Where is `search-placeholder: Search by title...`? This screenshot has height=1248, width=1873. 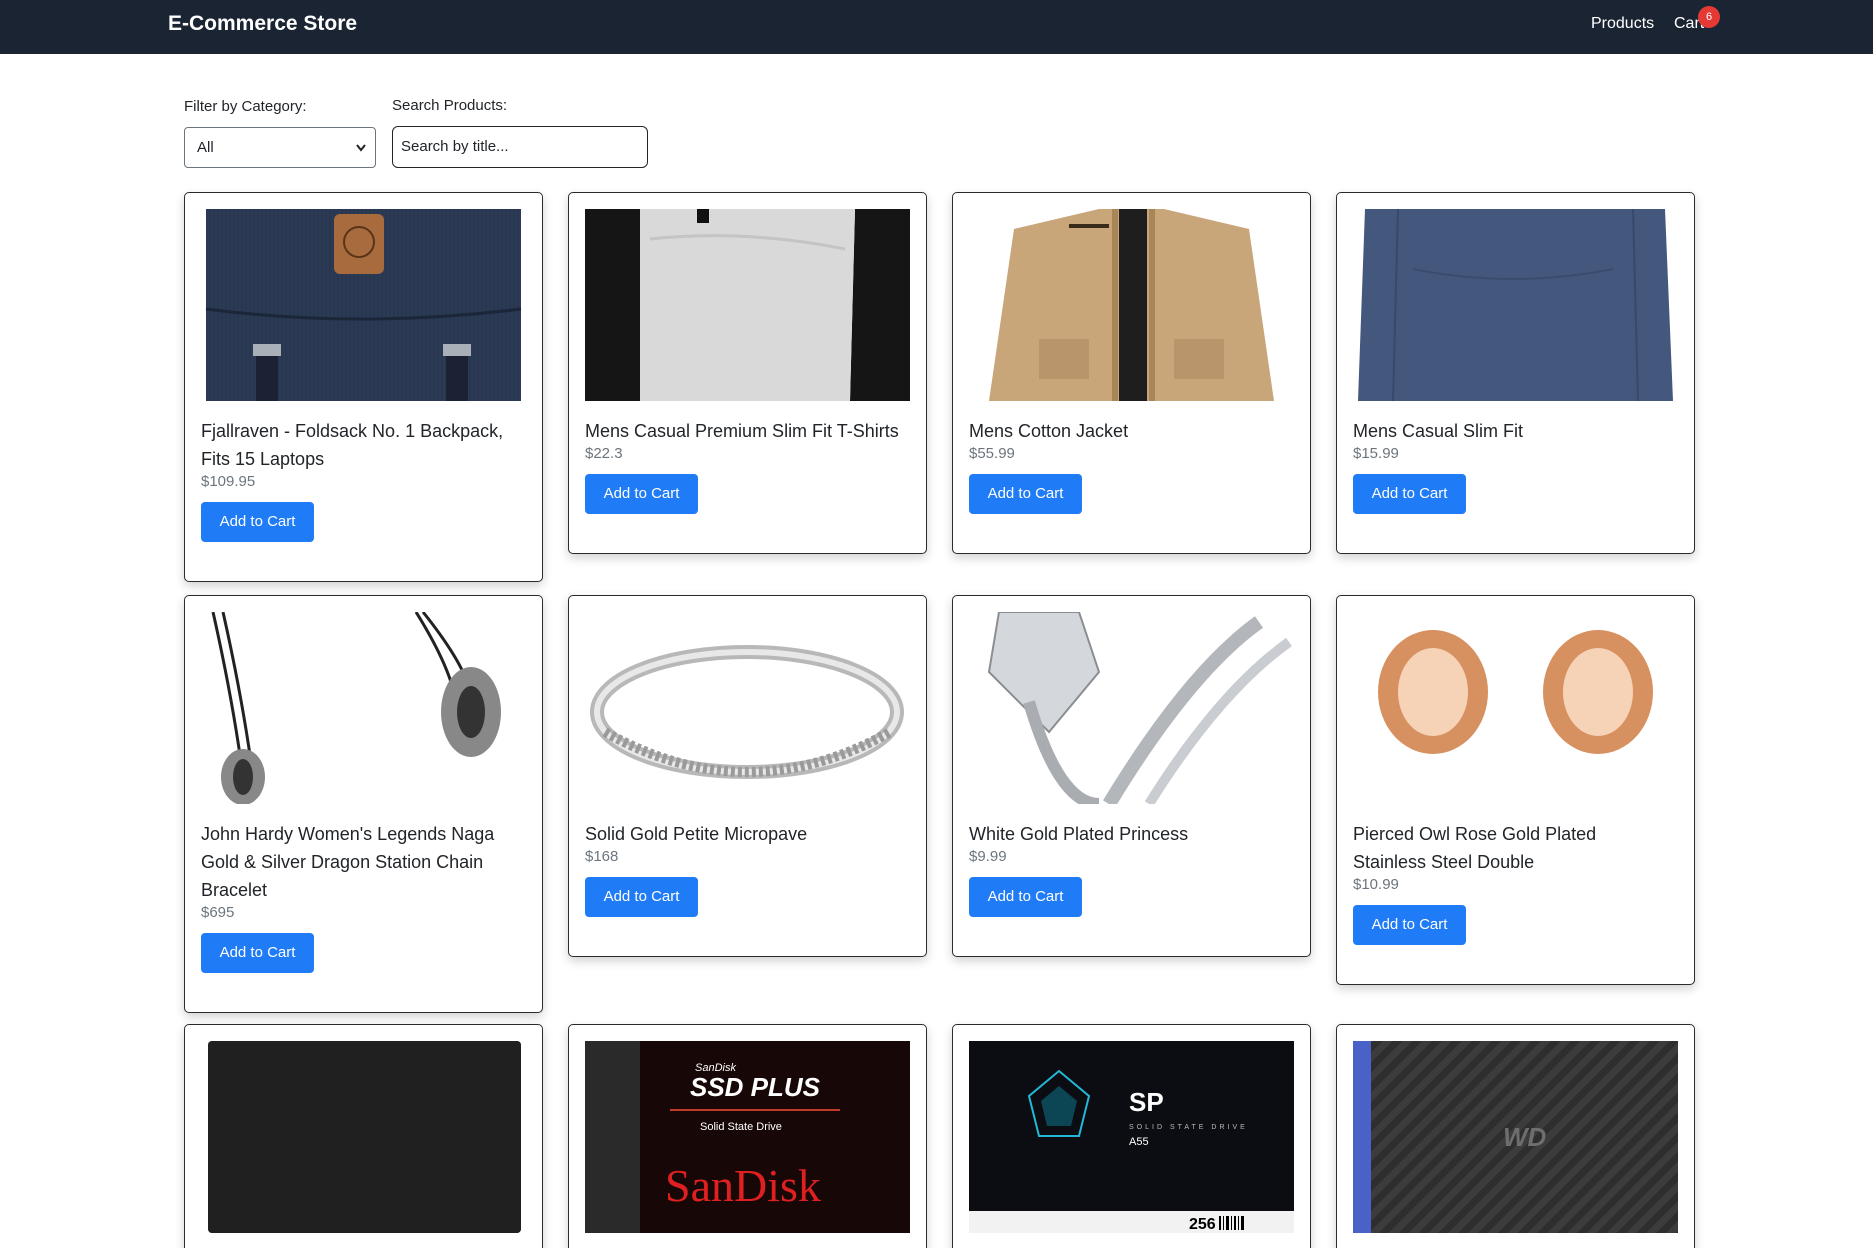 search-placeholder: Search by title... is located at coordinates (455, 146).